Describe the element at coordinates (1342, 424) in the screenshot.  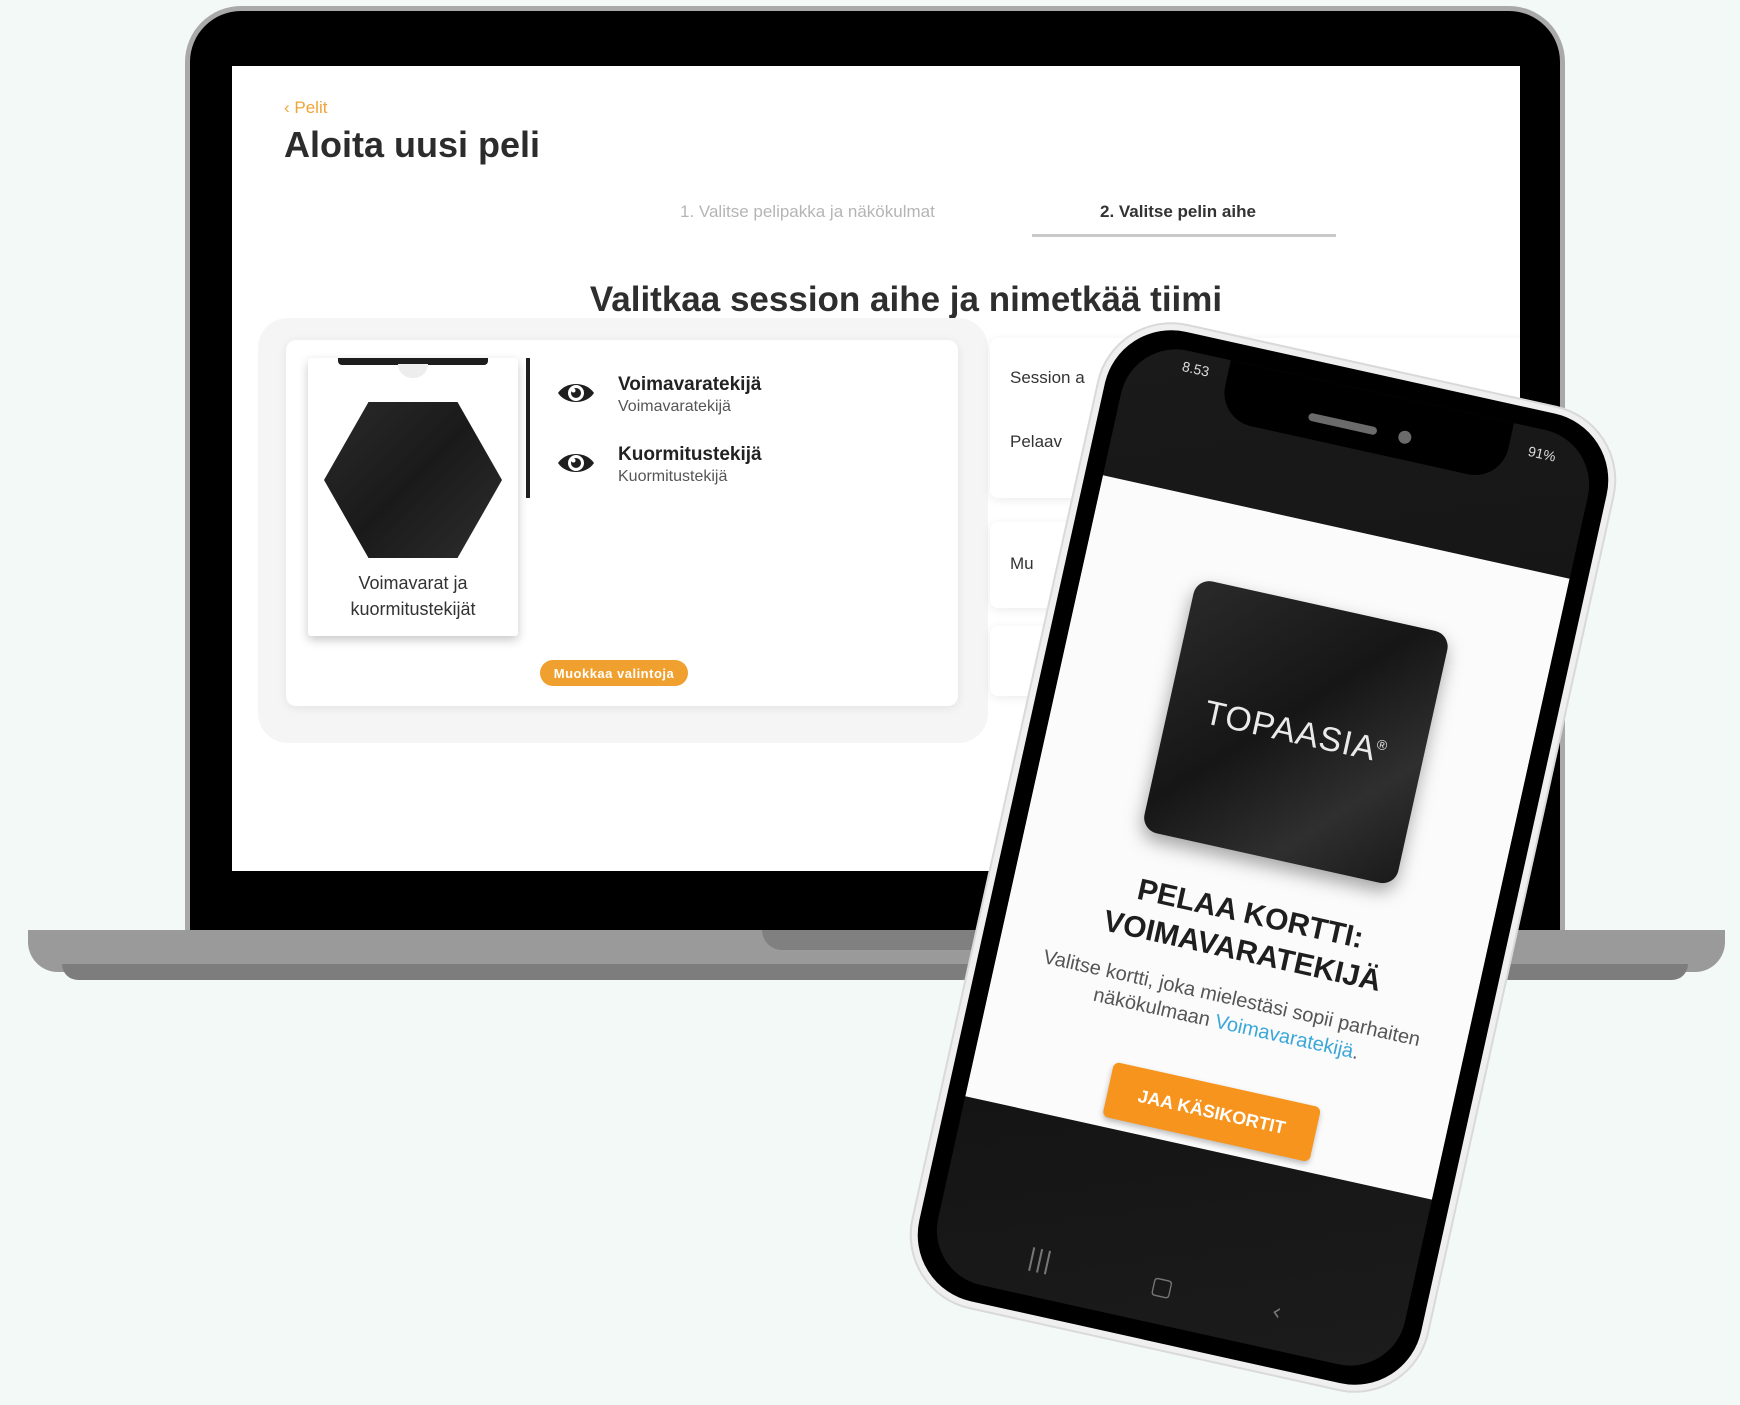
I see `speaker` at that location.